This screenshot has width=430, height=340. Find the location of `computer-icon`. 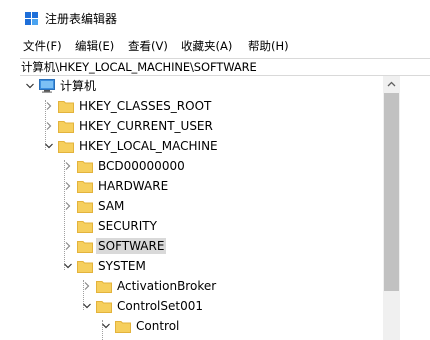

computer-icon is located at coordinates (47, 86).